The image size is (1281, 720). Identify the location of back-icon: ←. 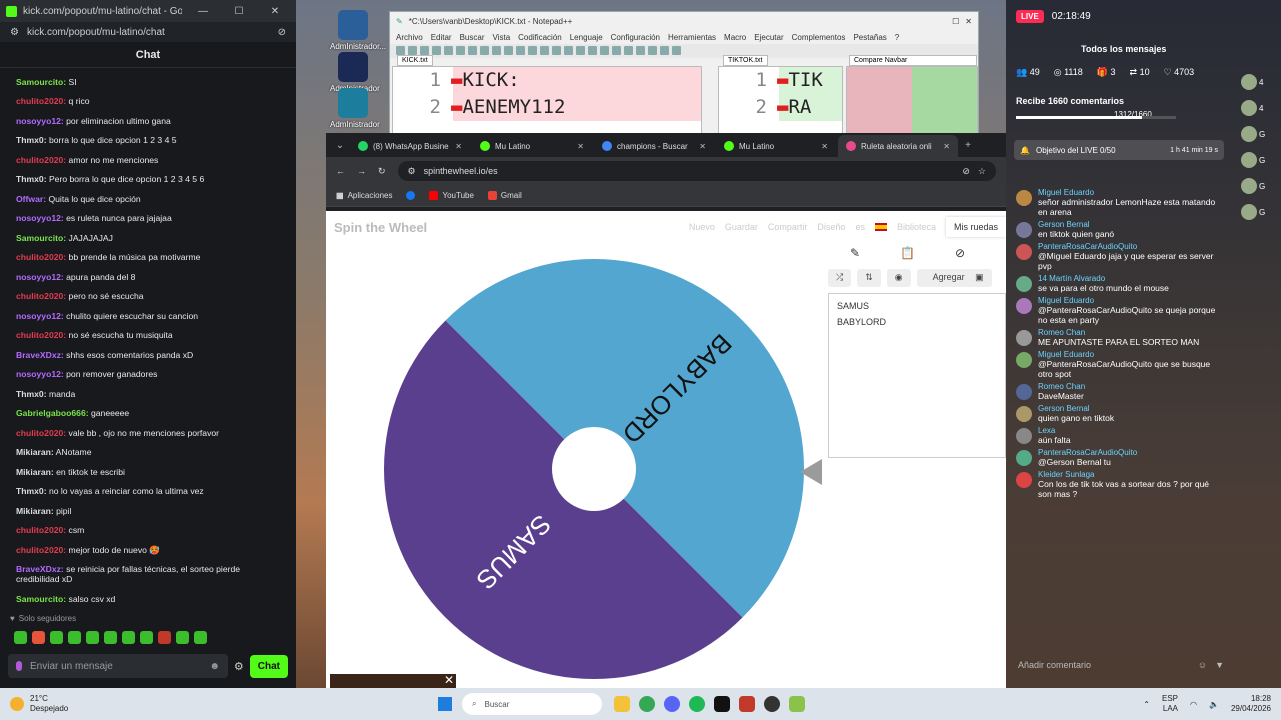
(340, 171).